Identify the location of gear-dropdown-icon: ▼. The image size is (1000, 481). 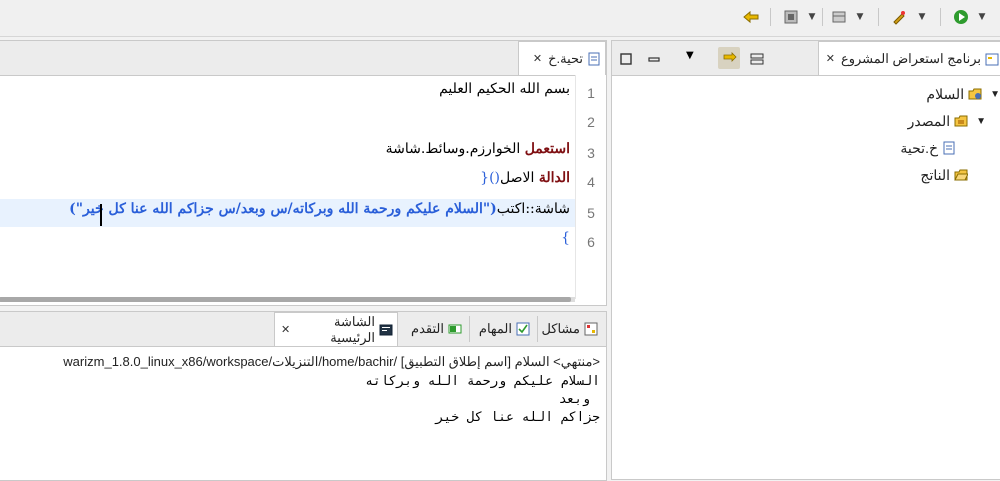
(812, 17).